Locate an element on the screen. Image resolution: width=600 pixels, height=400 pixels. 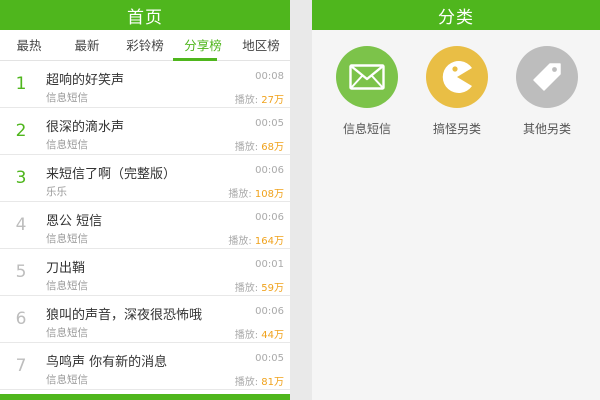
rank-number: 2 is located at coordinates (21, 131).